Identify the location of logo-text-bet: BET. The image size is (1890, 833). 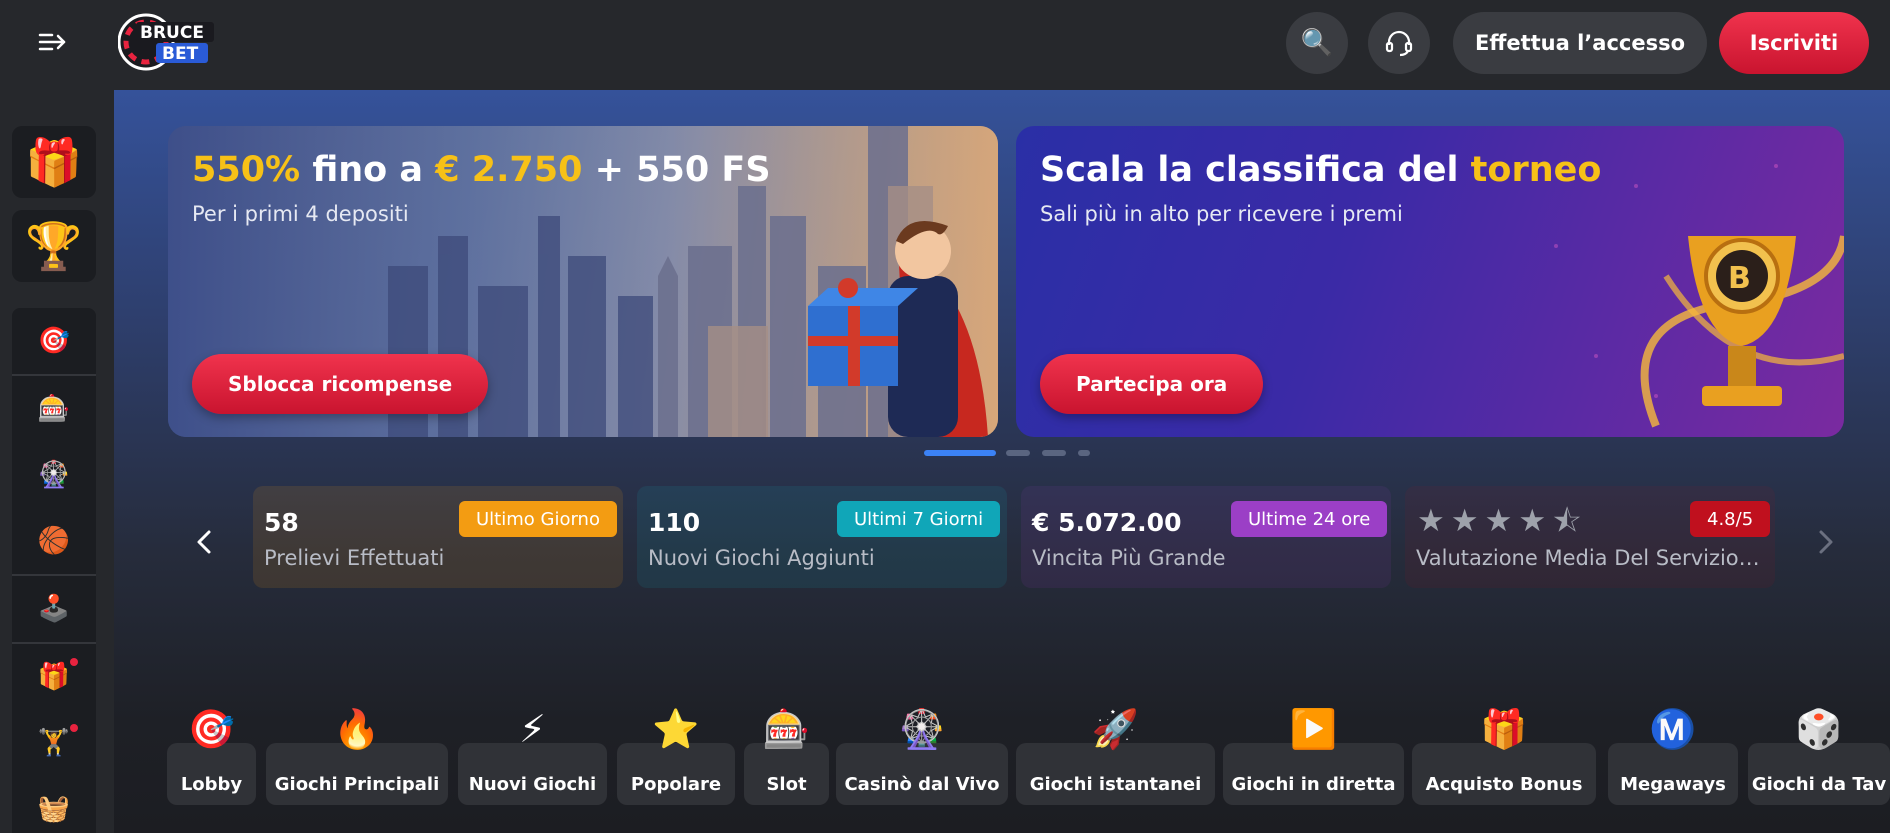
(180, 54).